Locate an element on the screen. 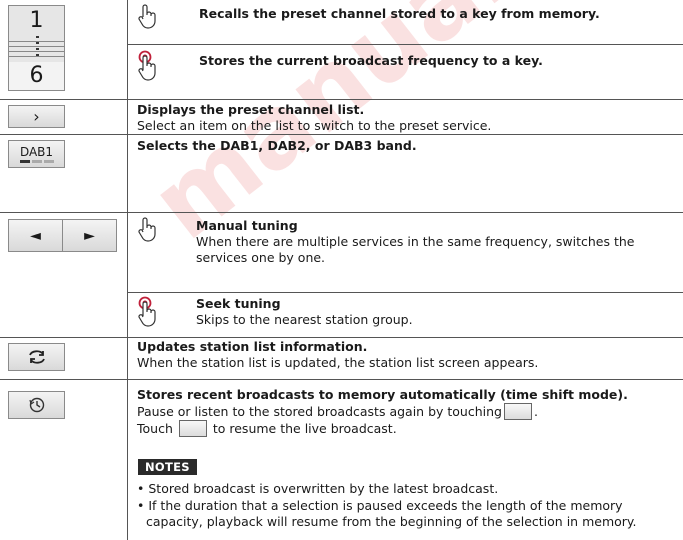 This screenshot has height=540, width=683. manual-tuning-desc-cont: services one by one. is located at coordinates (261, 257).